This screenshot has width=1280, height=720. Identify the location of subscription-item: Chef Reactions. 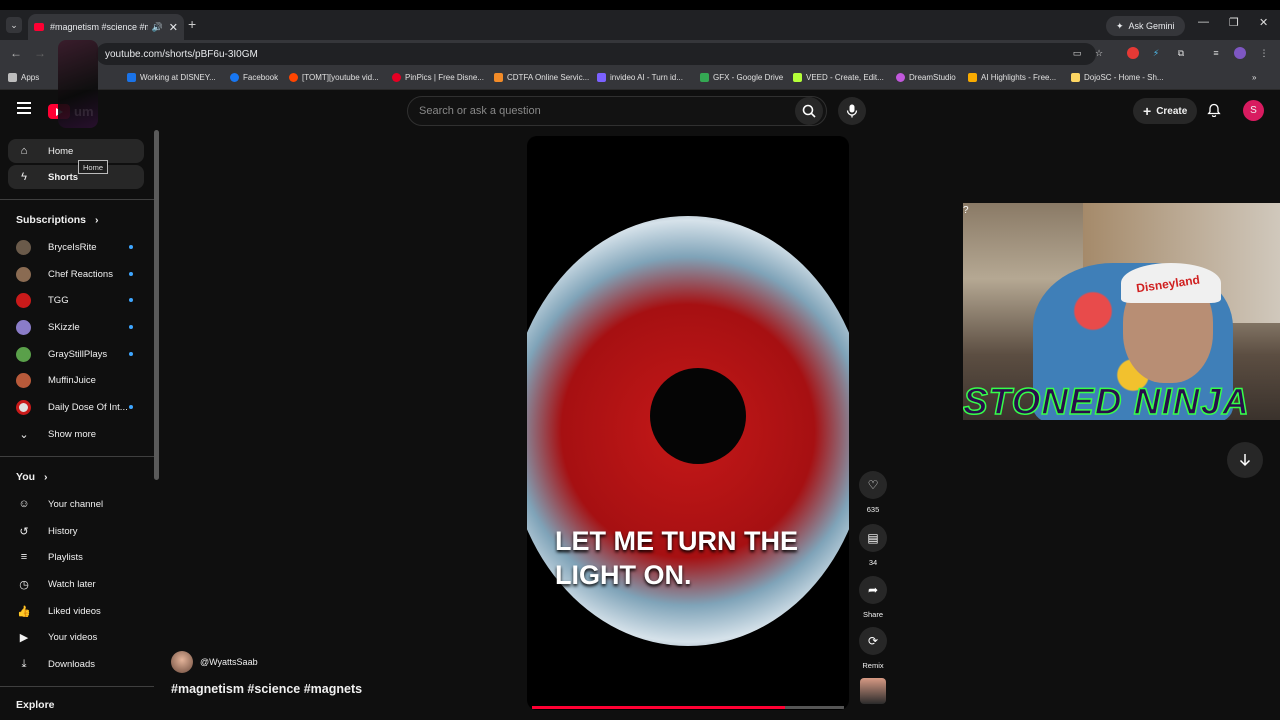
(80, 274).